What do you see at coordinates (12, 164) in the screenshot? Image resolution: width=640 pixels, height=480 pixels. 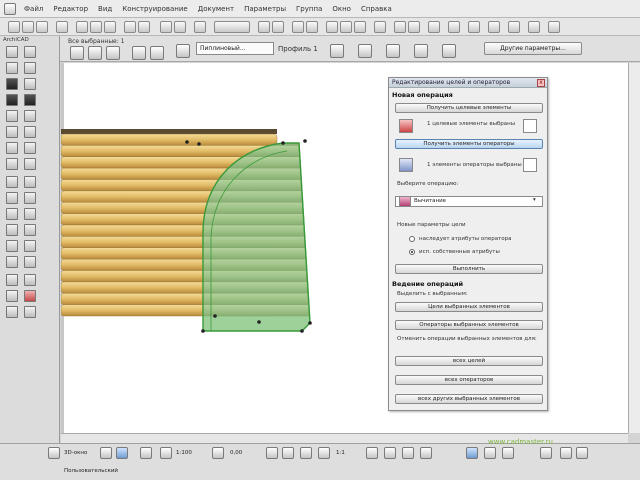 I see `zone-tool-icon` at bounding box center [12, 164].